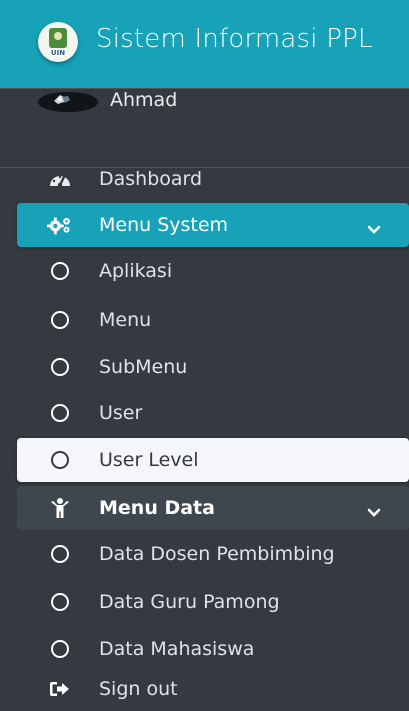  I want to click on nav-data-guru-label: Data Guru Pamong, so click(189, 602).